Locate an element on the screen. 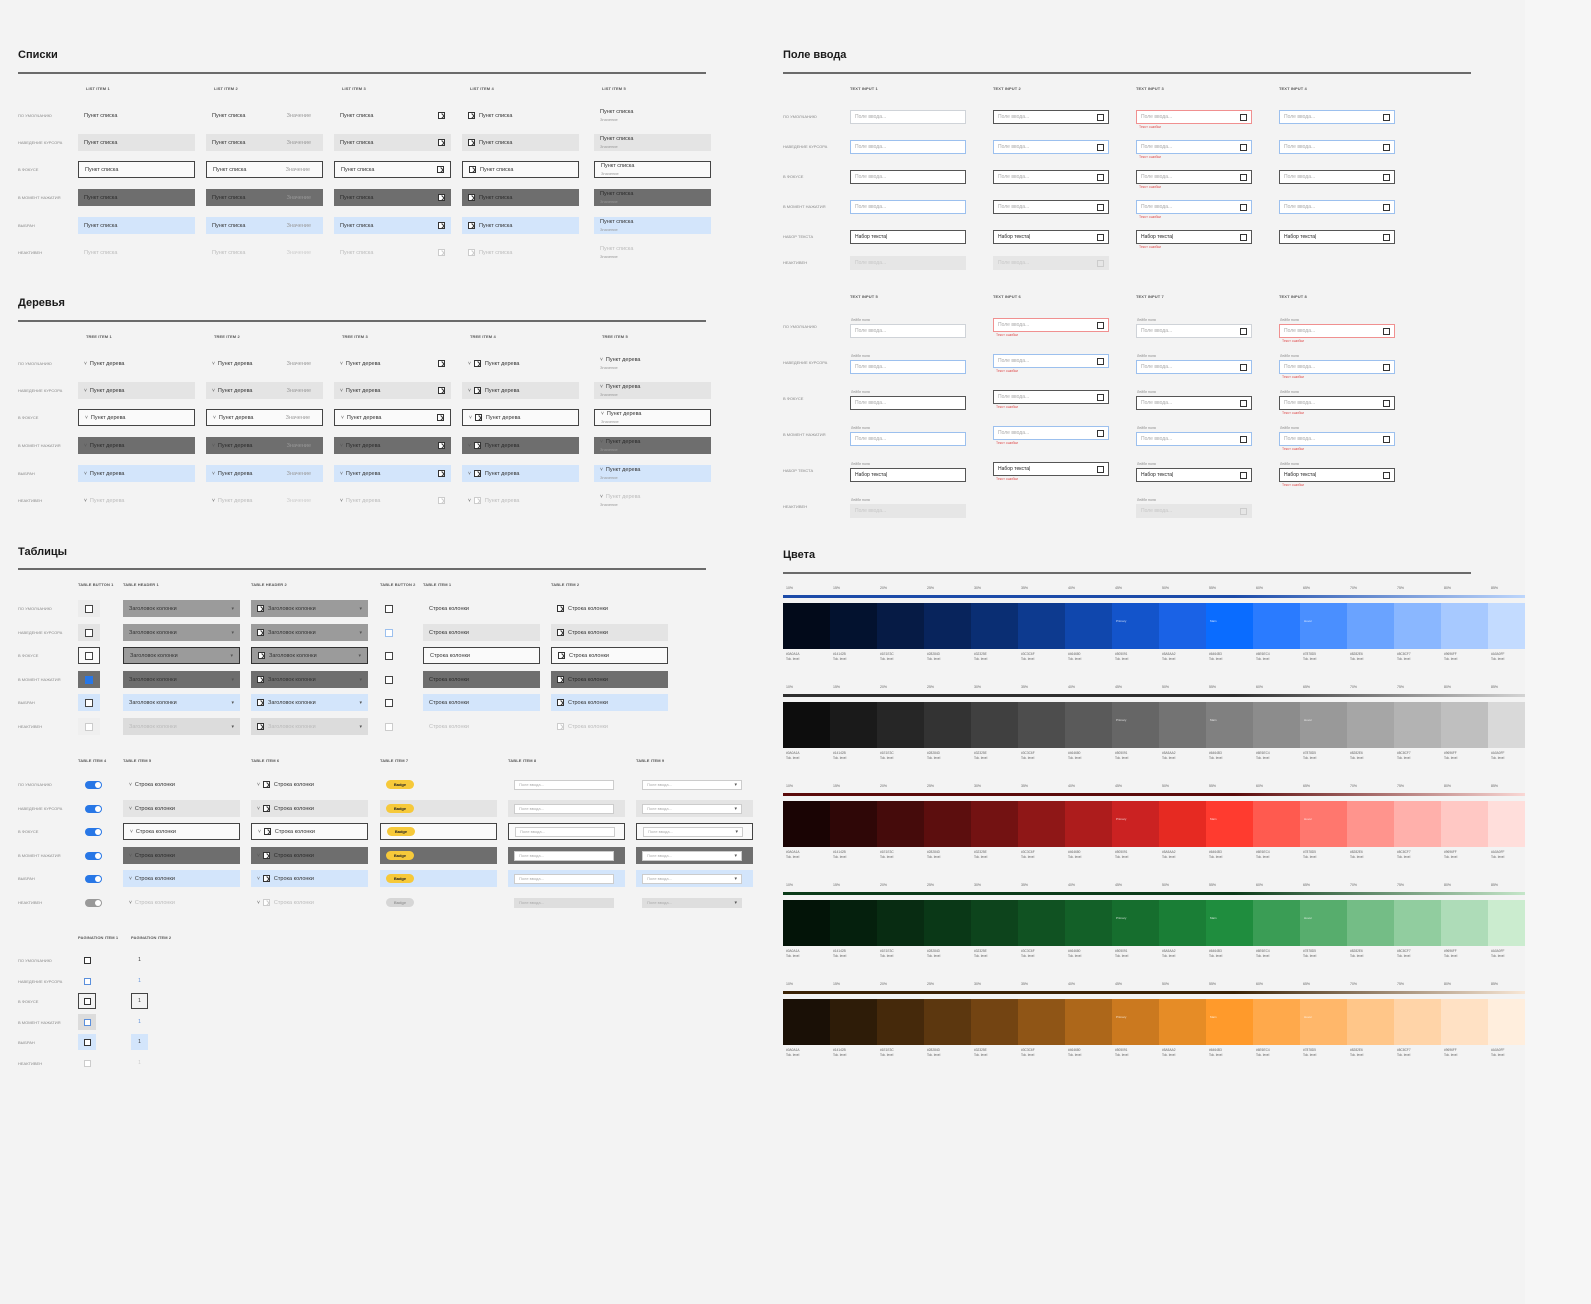 The image size is (1591, 1304). table-select: Поле ввода... ▾ is located at coordinates (692, 855).